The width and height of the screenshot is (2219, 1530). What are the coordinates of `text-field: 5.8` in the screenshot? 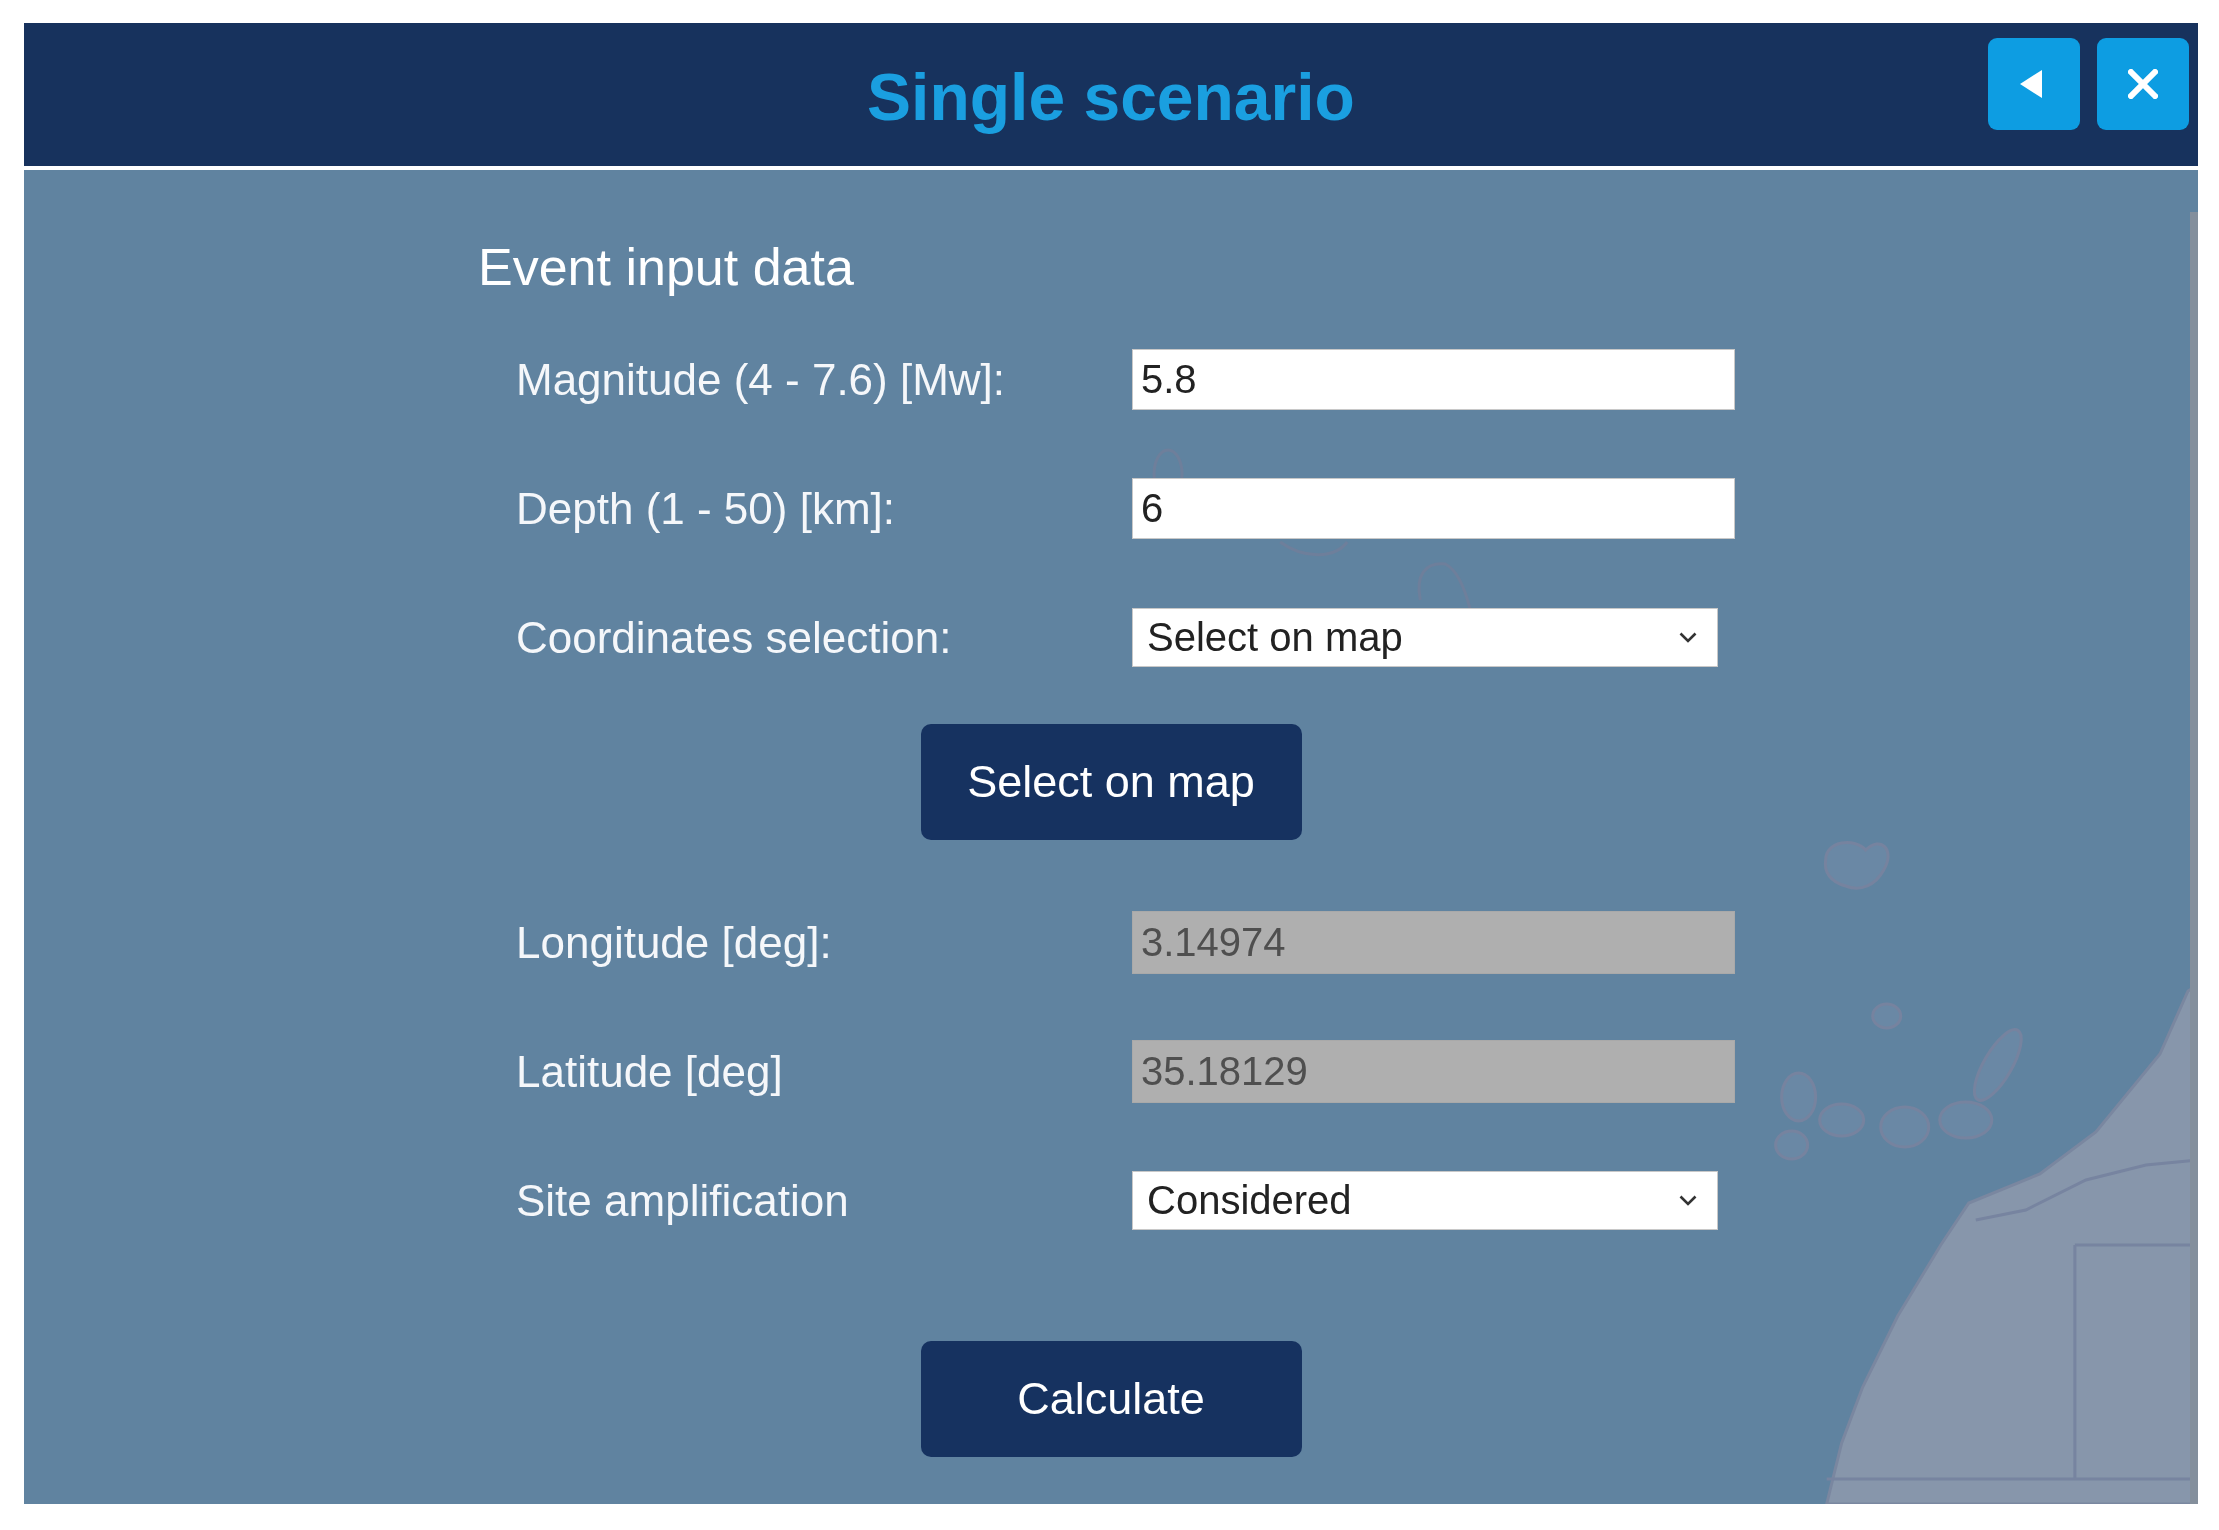 It's located at (1433, 379).